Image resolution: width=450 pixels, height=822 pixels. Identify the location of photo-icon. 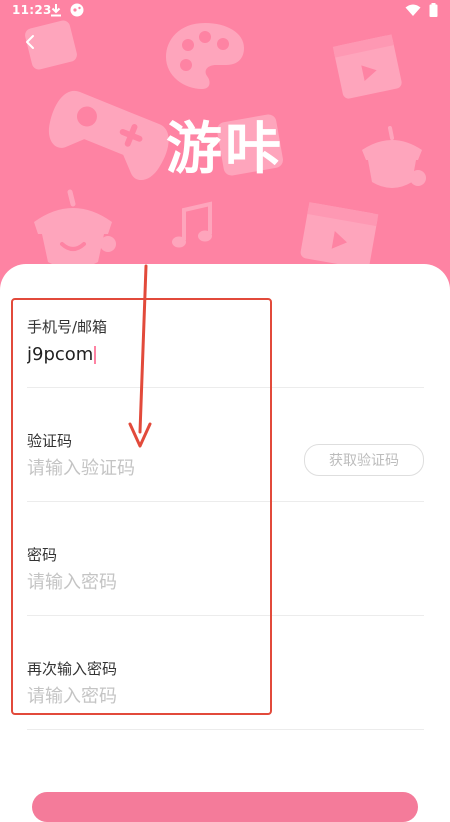
(51, 45).